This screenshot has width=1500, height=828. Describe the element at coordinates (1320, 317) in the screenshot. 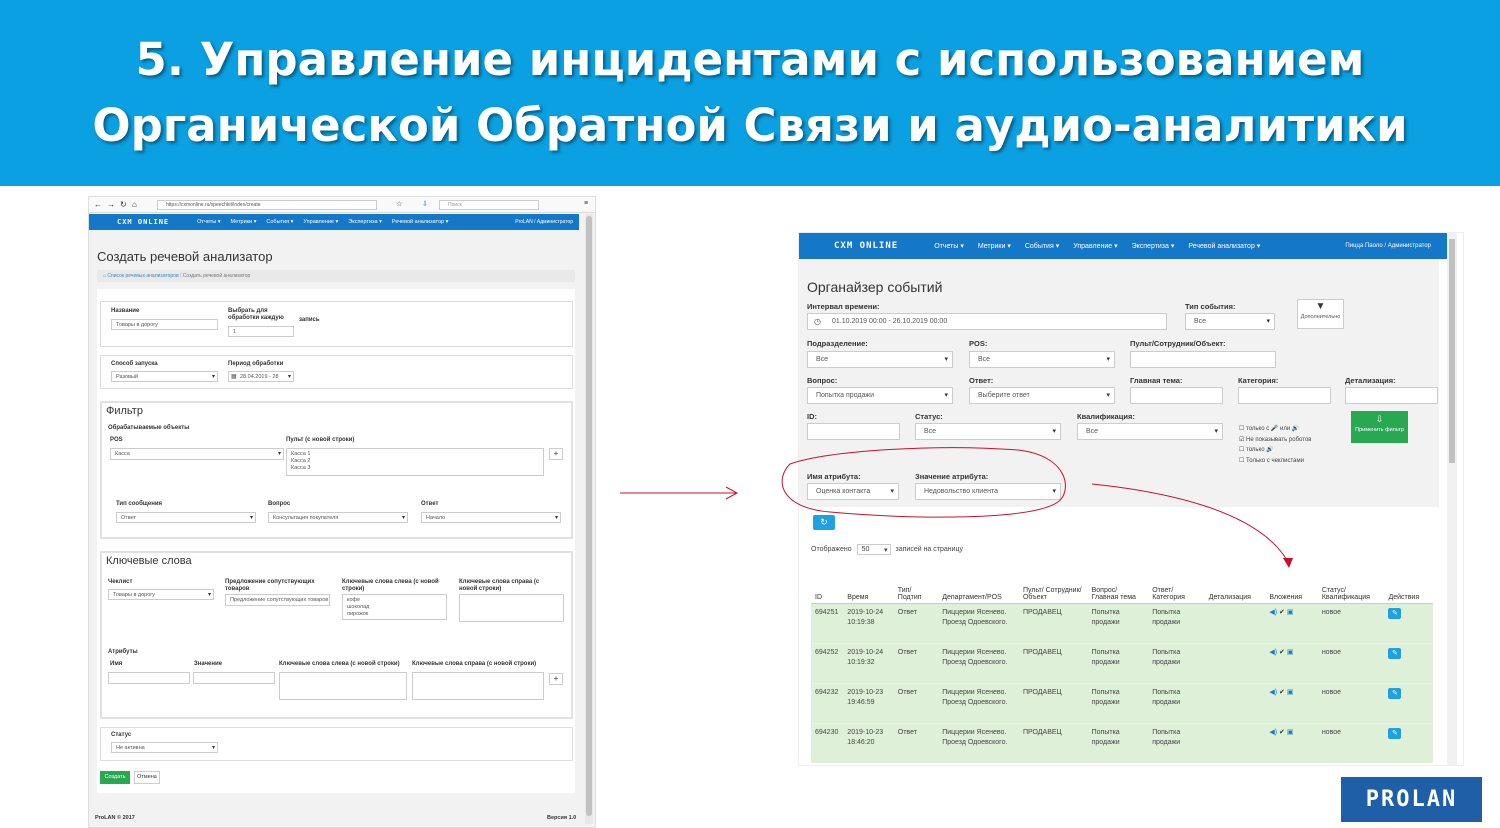

I see `more-label: Дополнительно` at that location.